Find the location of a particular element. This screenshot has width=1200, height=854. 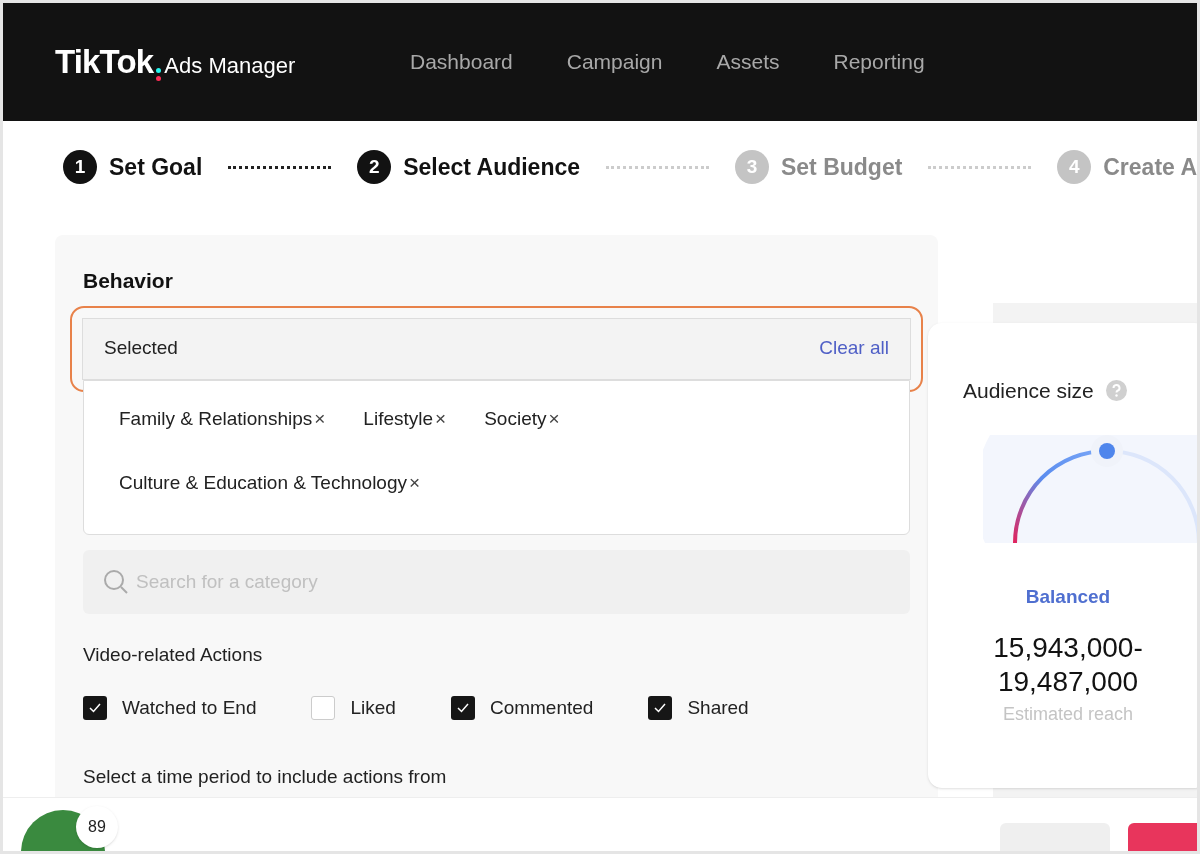

step-label: Select Audience is located at coordinates (492, 167).